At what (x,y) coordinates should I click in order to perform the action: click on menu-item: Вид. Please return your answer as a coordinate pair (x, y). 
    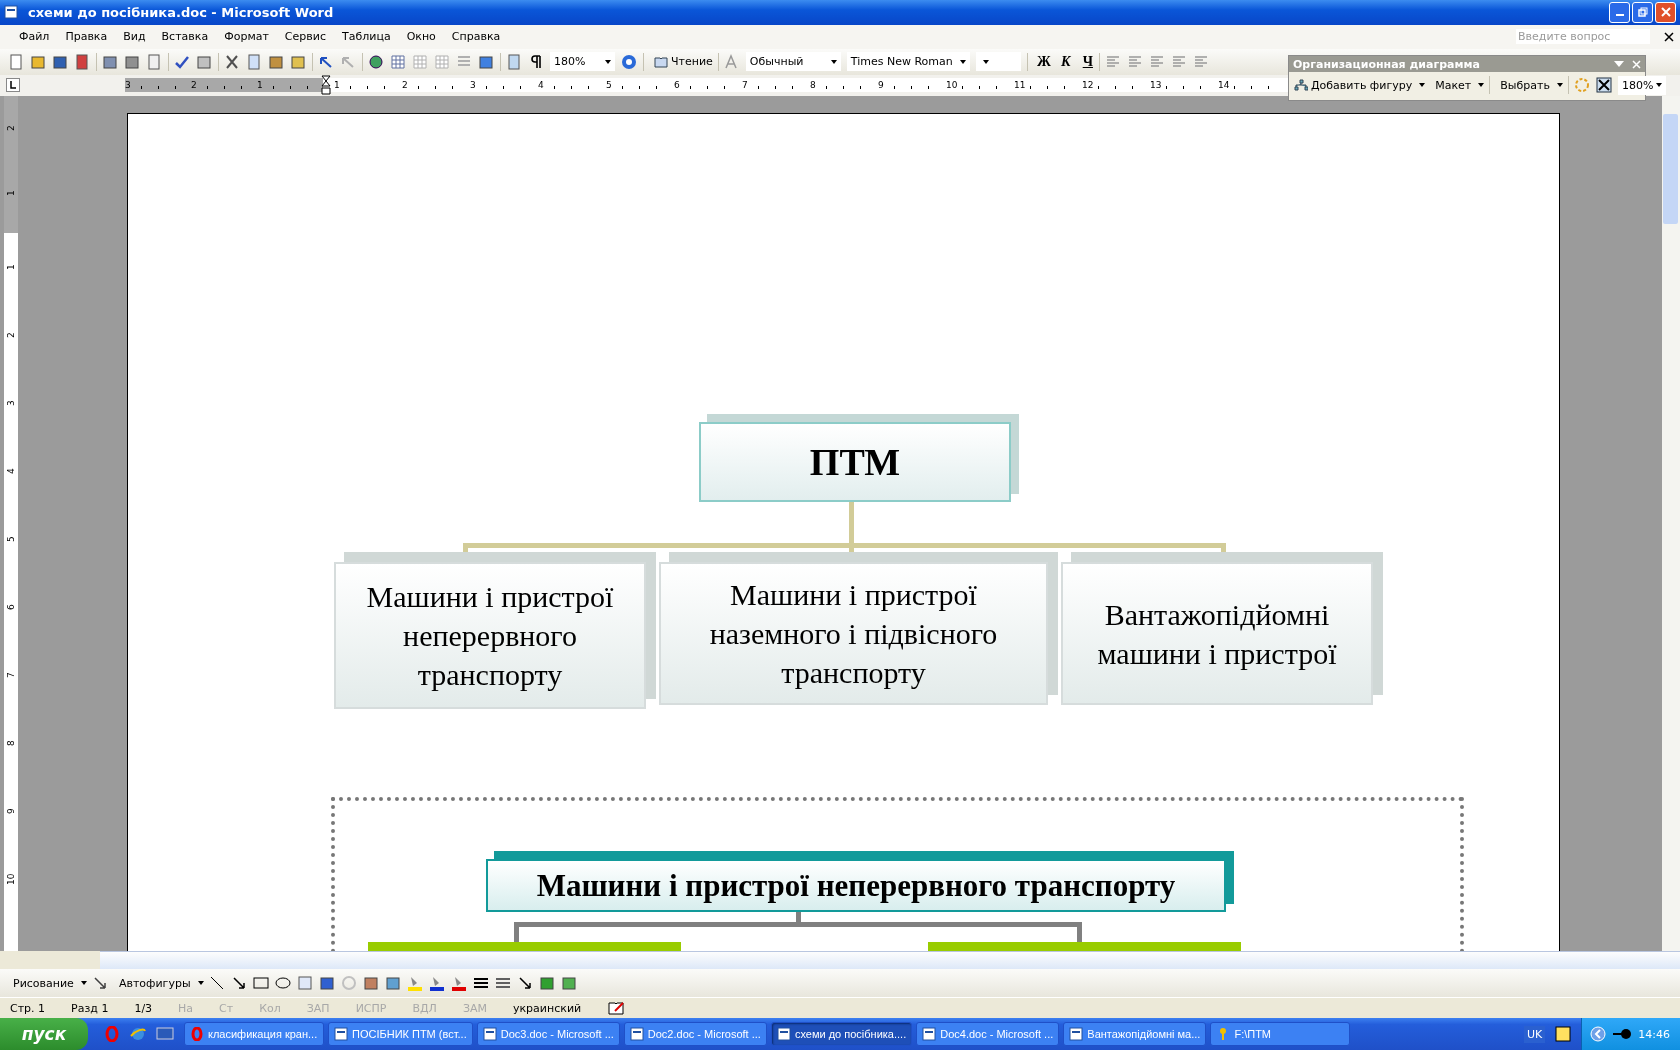
    Looking at the image, I should click on (135, 37).